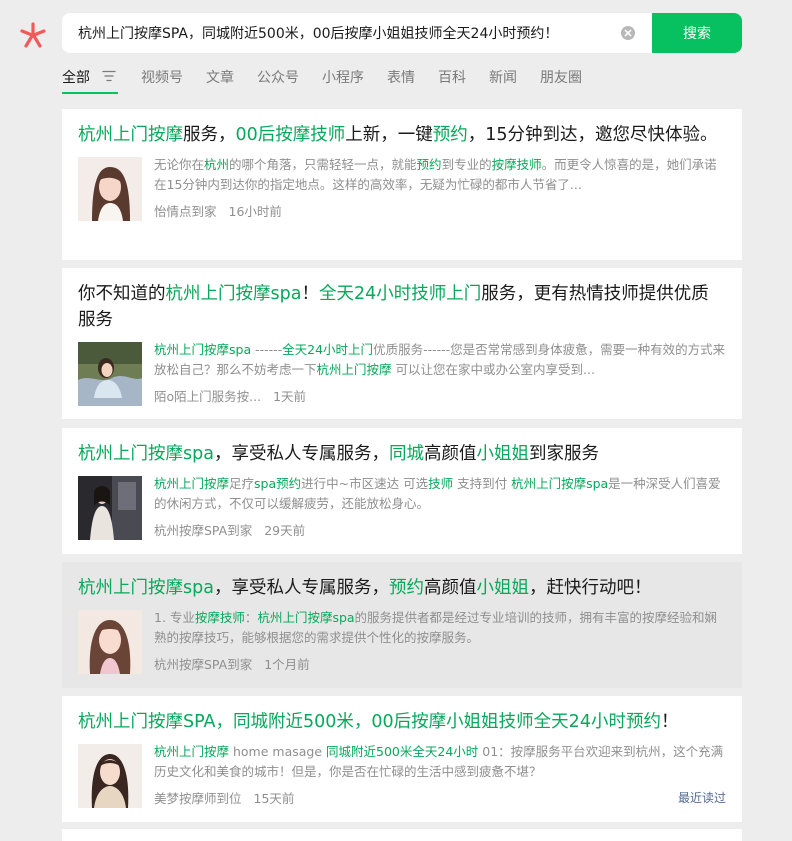 The image size is (792, 841). I want to click on tab-news: 新闻, so click(503, 80).